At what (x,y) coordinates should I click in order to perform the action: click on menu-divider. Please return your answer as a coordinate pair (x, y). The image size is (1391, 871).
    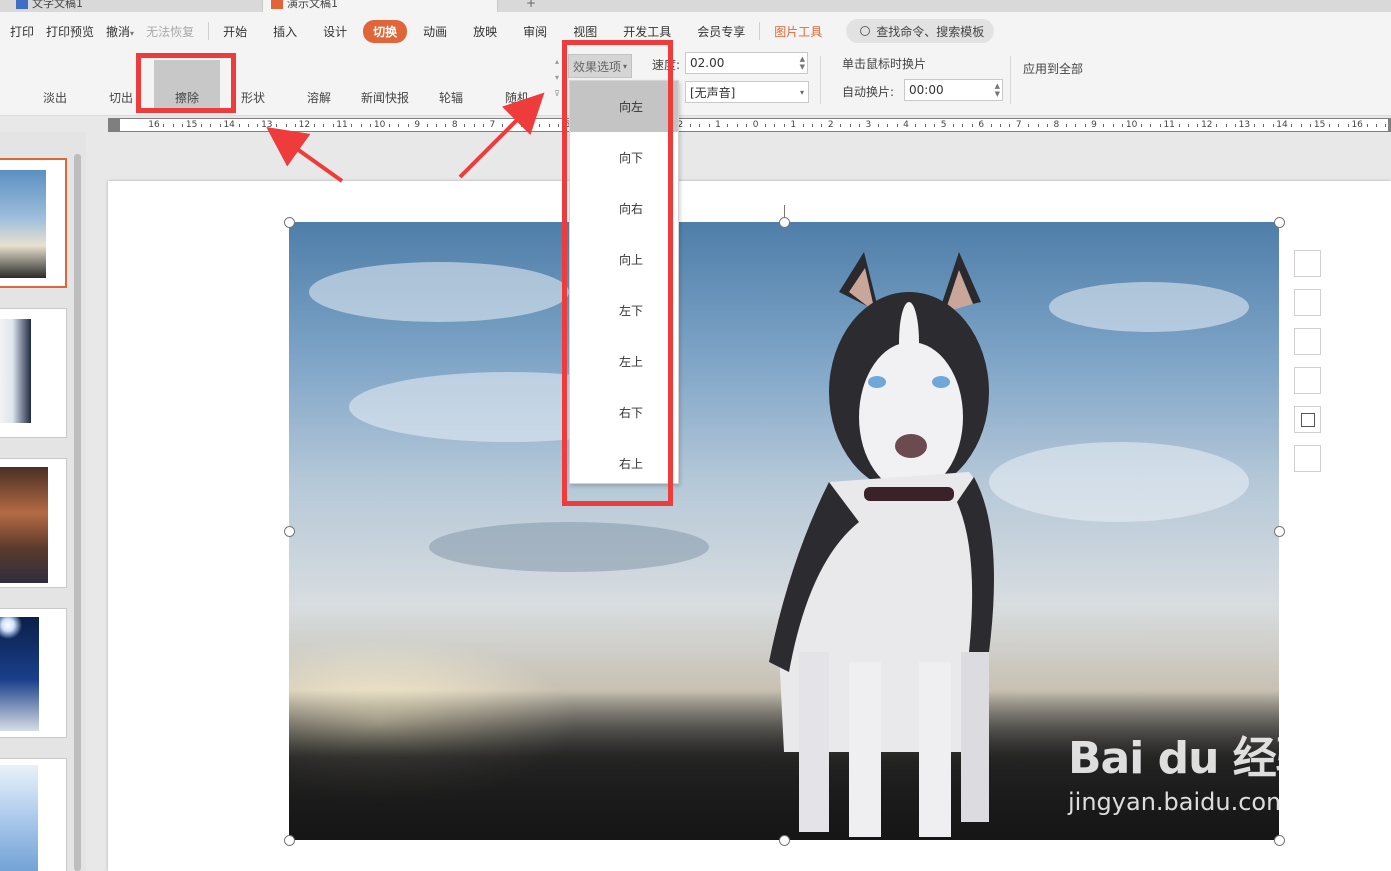
    Looking at the image, I should click on (760, 31).